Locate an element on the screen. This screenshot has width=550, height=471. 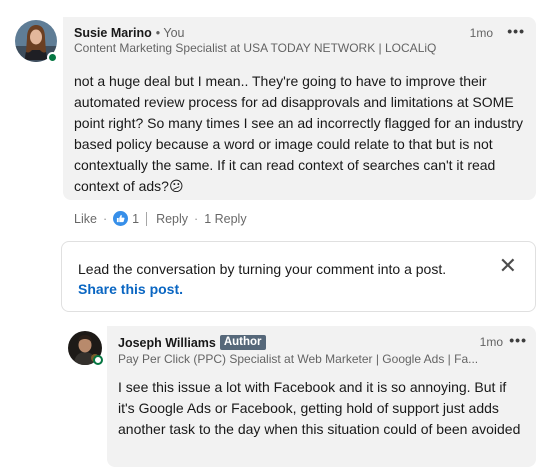
actions-divider is located at coordinates (147, 218).